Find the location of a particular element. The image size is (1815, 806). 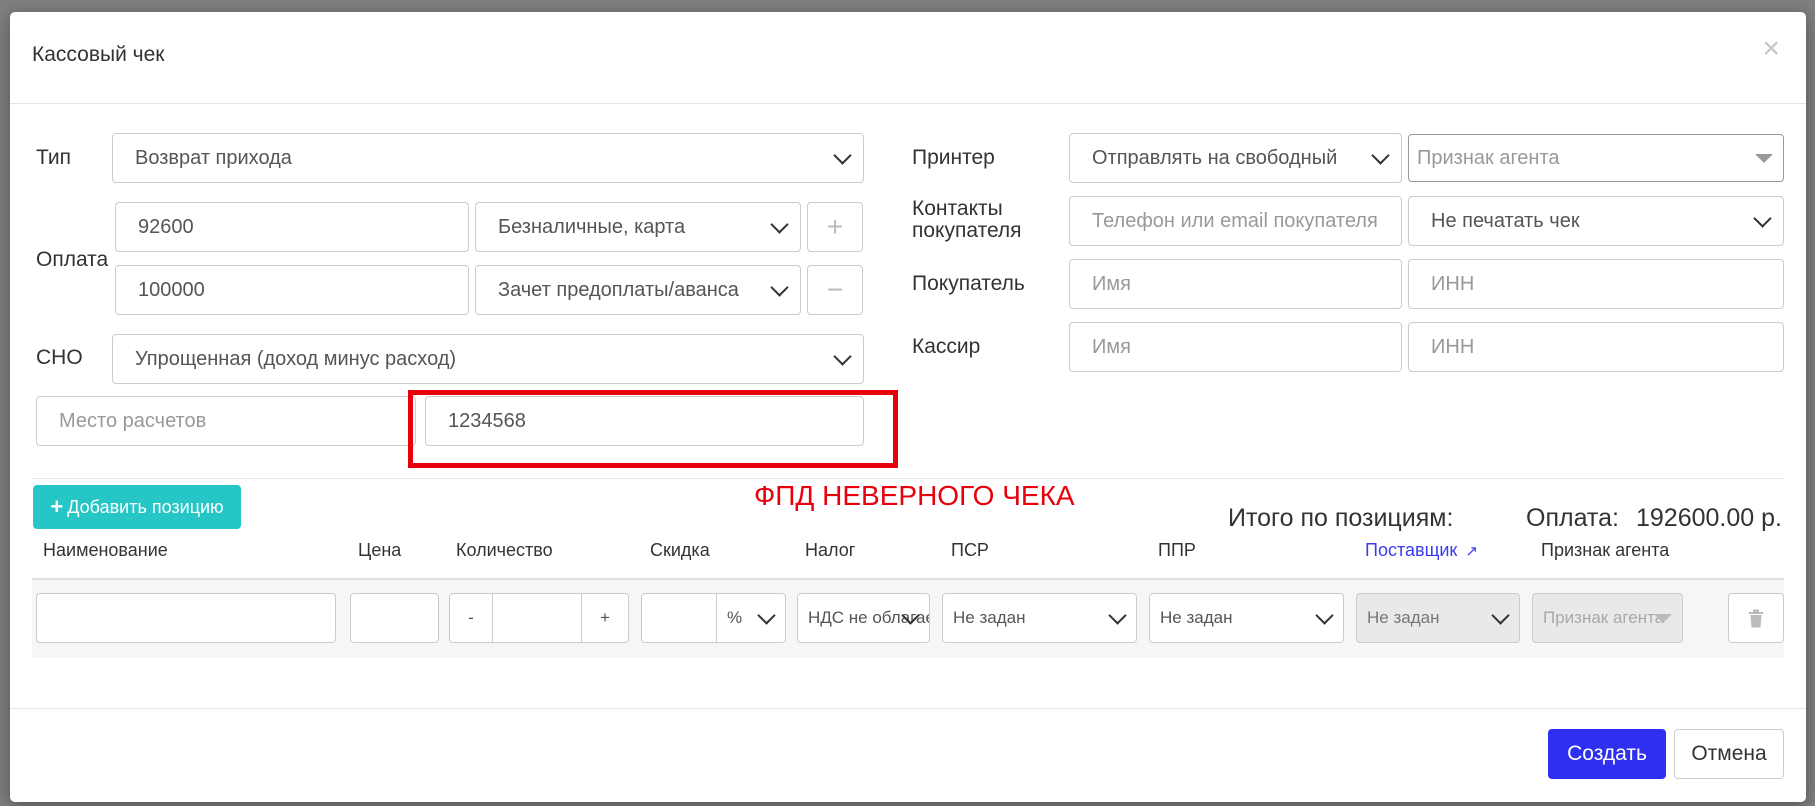

buyer-label: Покупатель is located at coordinates (968, 283).